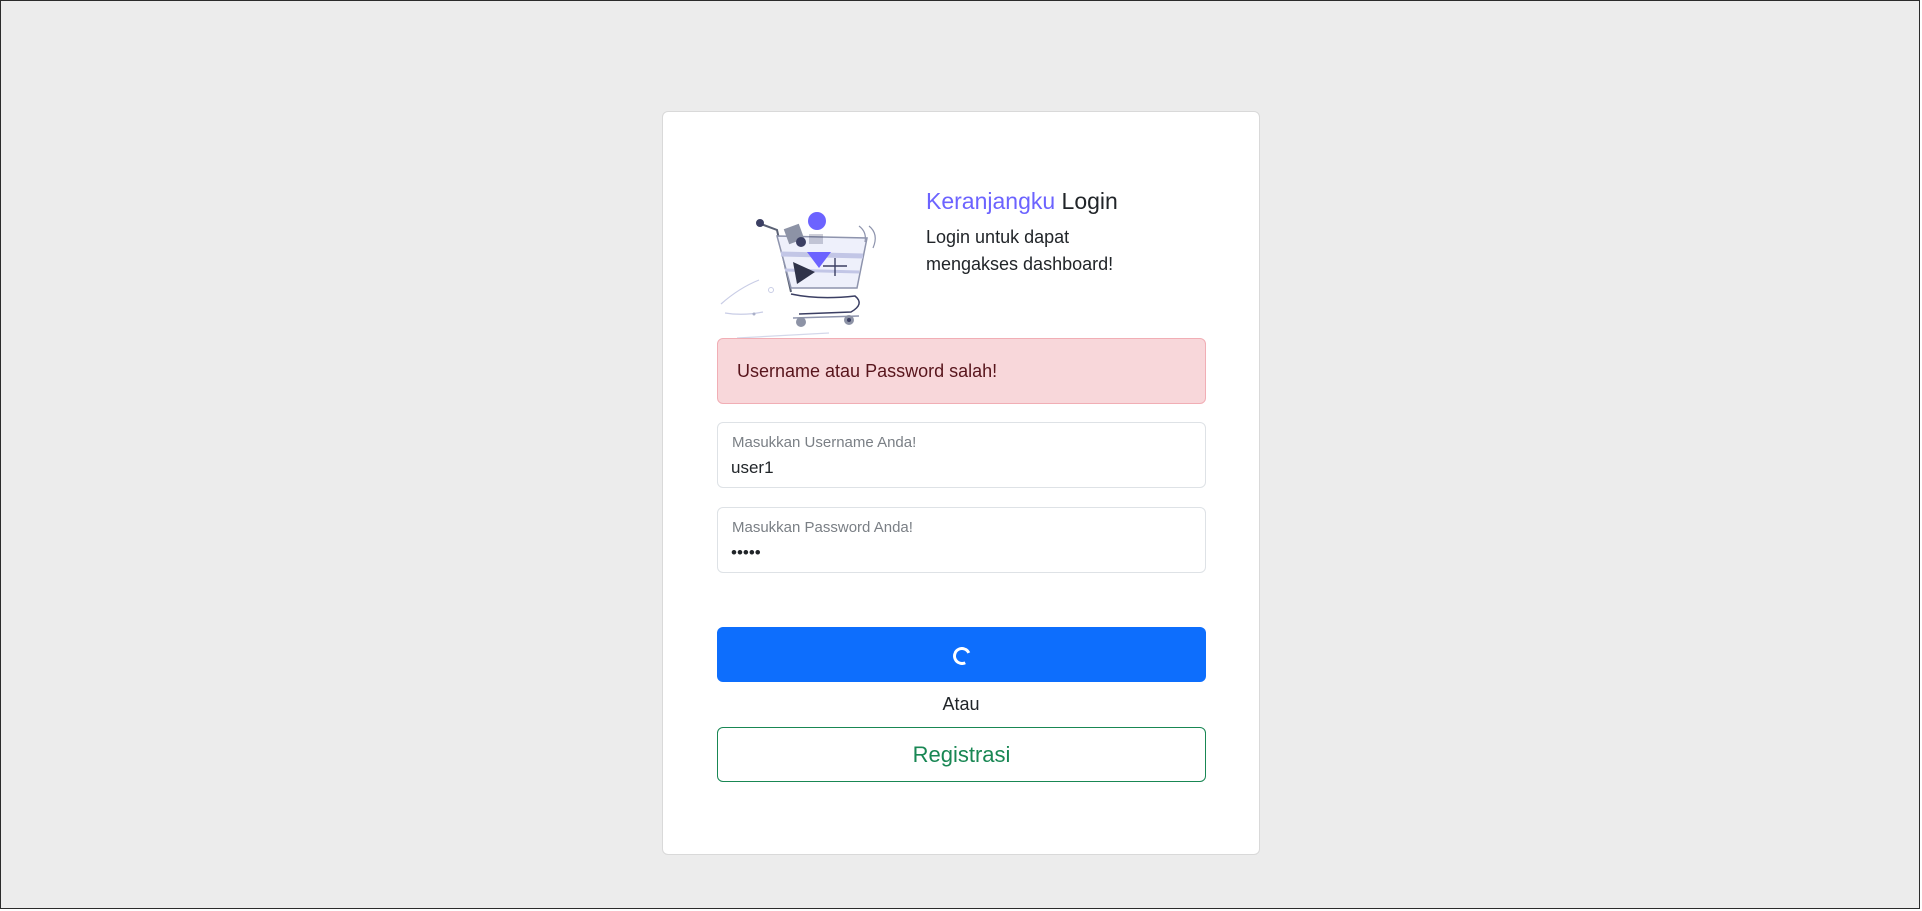 This screenshot has height=911, width=1922. I want to click on password-input, so click(961, 553).